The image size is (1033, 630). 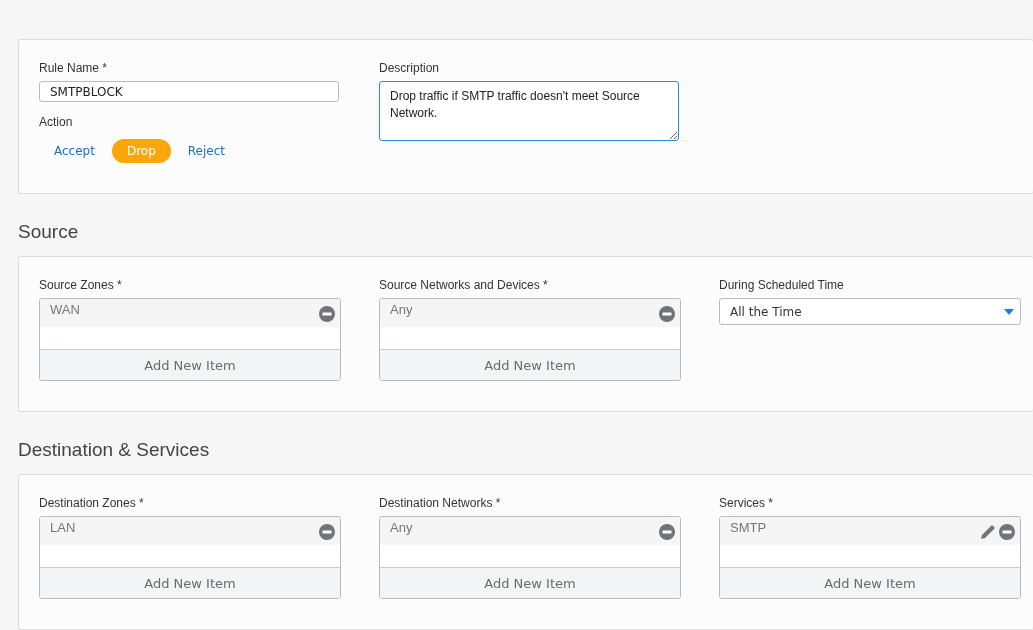 I want to click on caret-icon, so click(x=1009, y=311).